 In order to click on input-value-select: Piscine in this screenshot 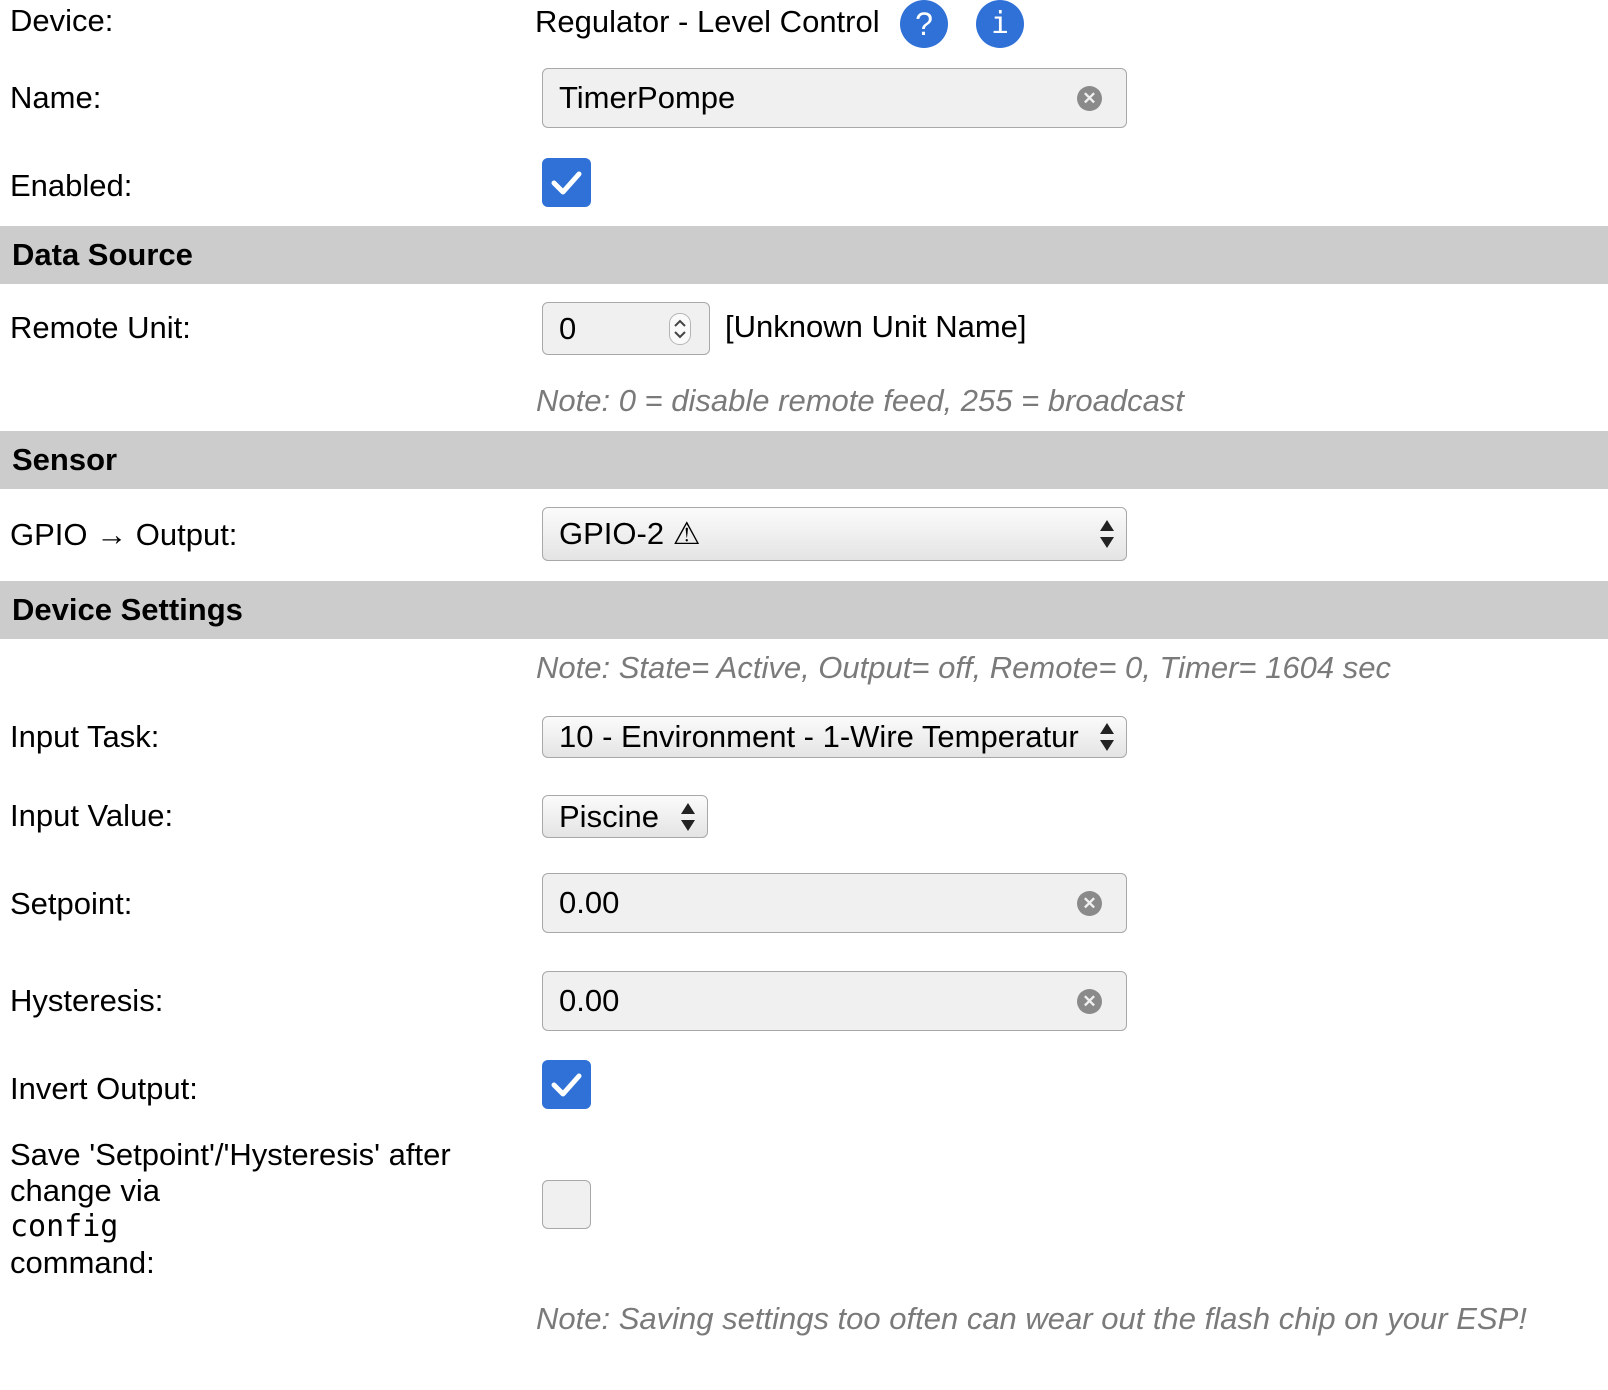, I will do `click(625, 816)`.